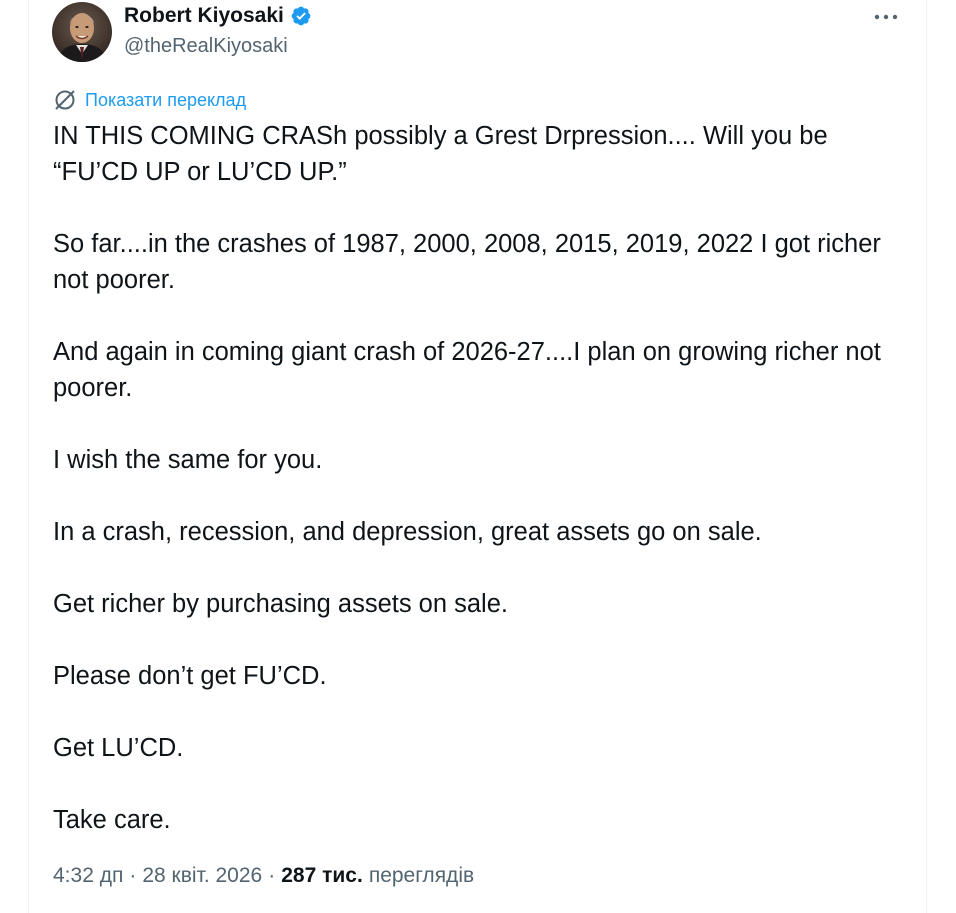  Describe the element at coordinates (188, 460) in the screenshot. I see `tweet-paragraph: I wish the same for you.` at that location.